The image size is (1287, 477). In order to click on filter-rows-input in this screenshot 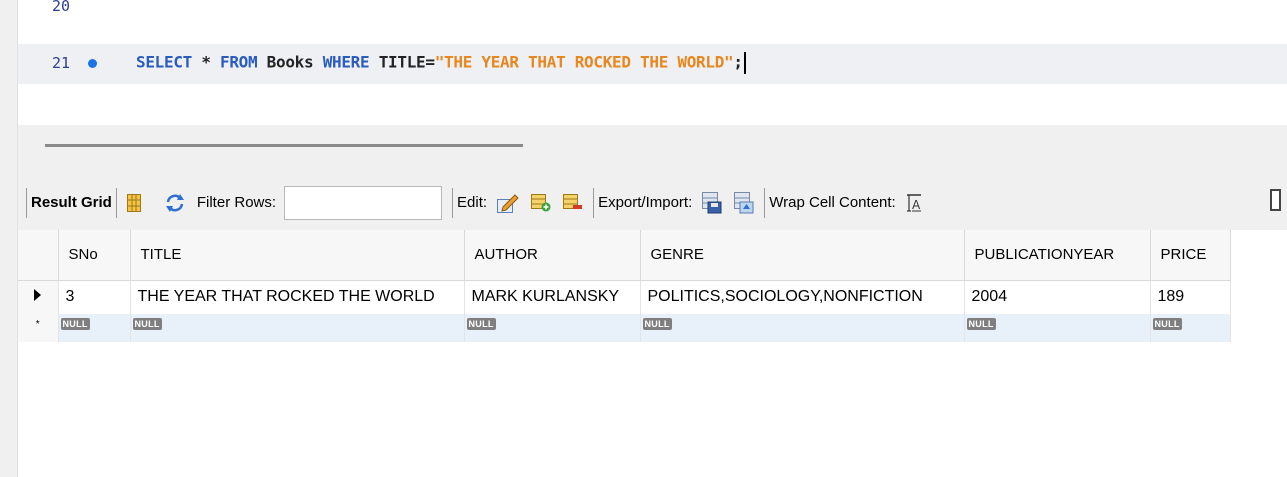, I will do `click(363, 202)`.